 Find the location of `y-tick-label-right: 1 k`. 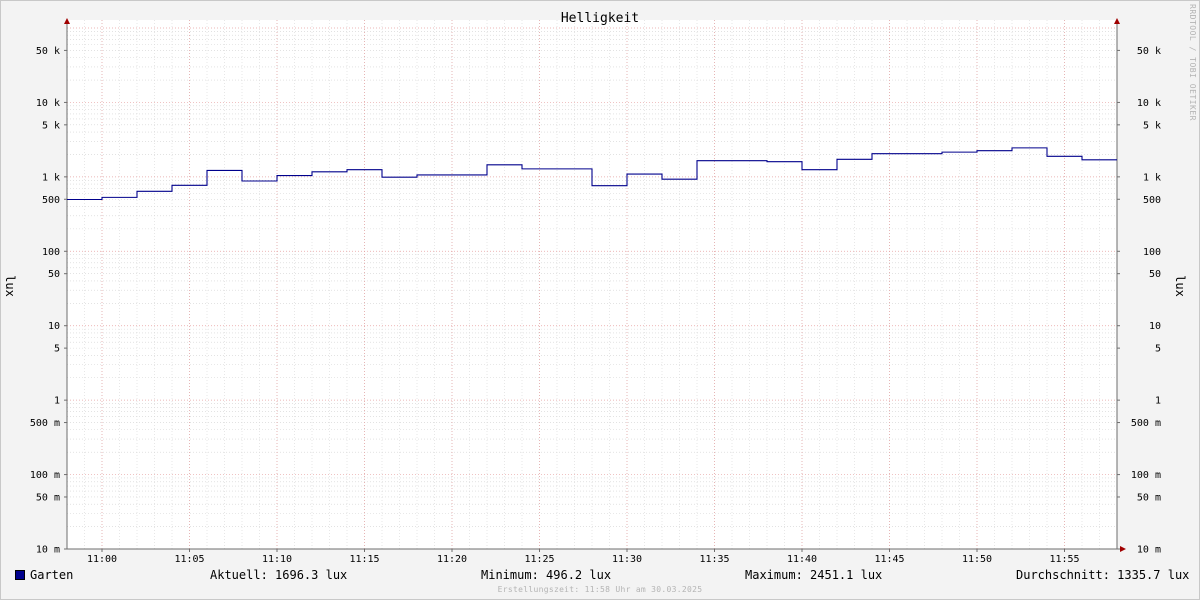

y-tick-label-right: 1 k is located at coordinates (1152, 177).